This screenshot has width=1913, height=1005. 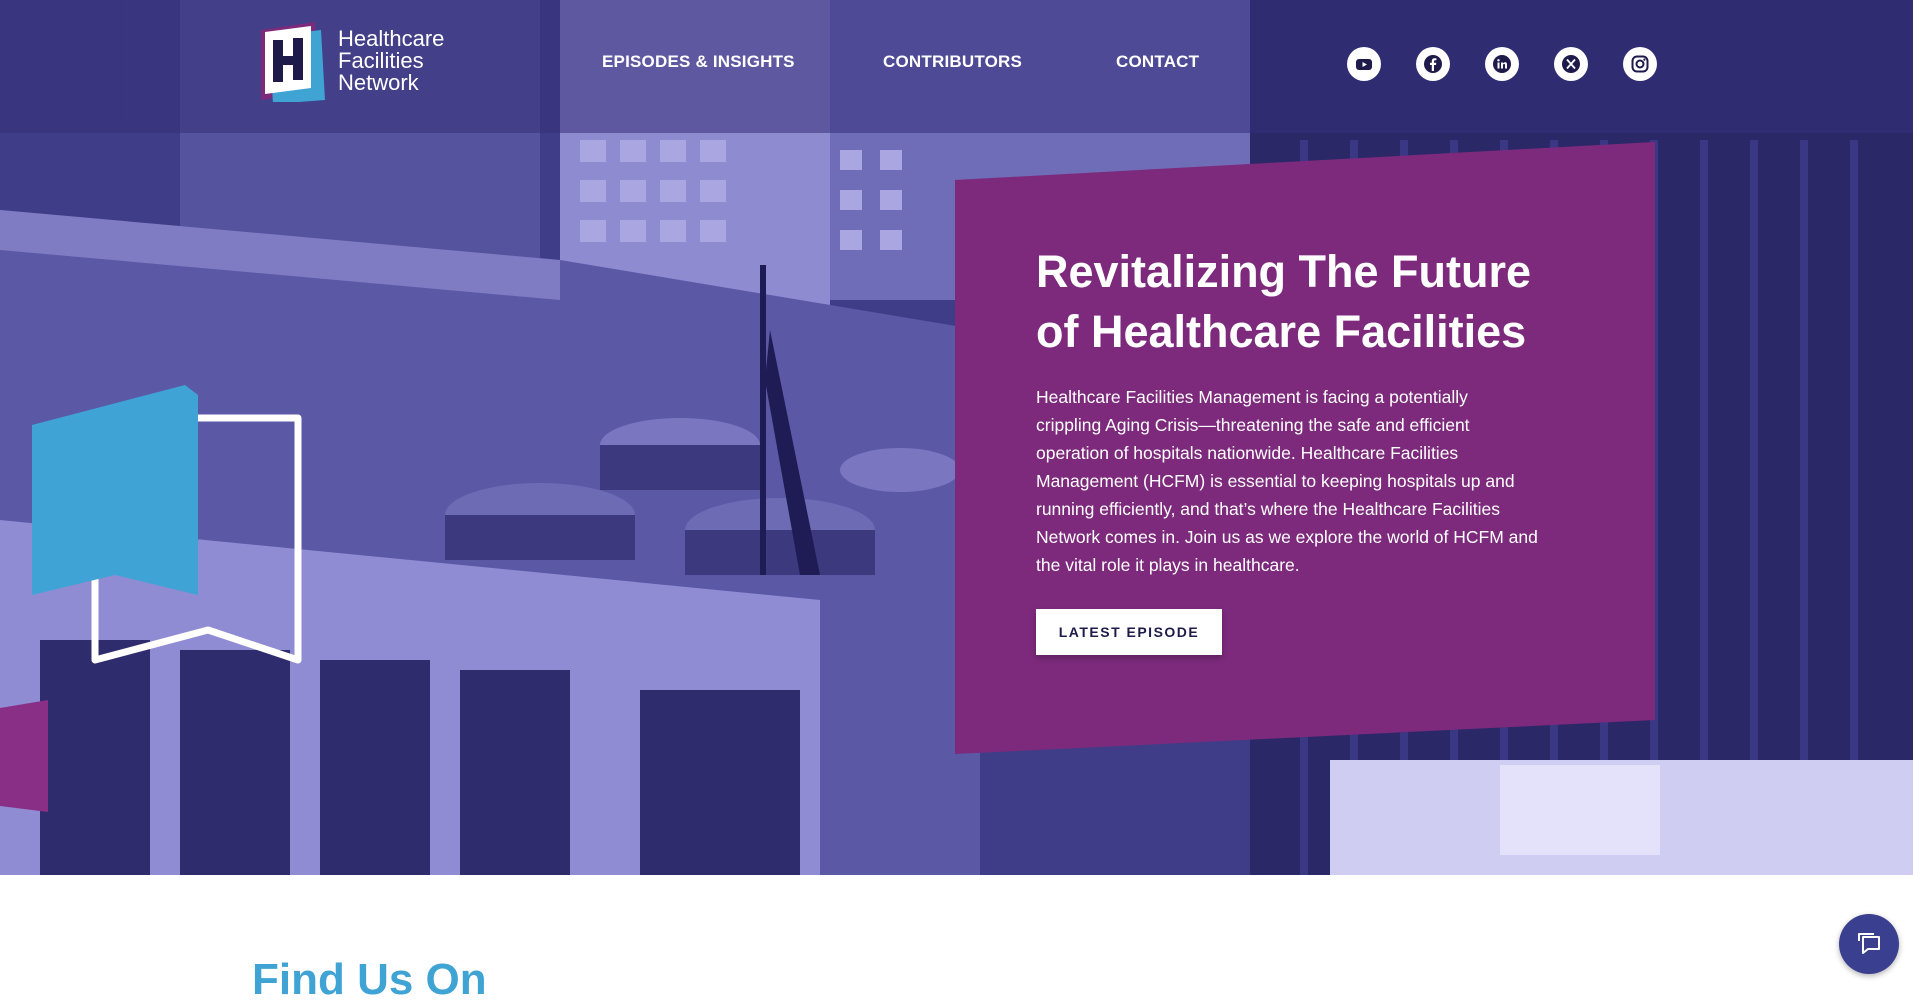 What do you see at coordinates (378, 82) in the screenshot?
I see `logo-line-3: Network` at bounding box center [378, 82].